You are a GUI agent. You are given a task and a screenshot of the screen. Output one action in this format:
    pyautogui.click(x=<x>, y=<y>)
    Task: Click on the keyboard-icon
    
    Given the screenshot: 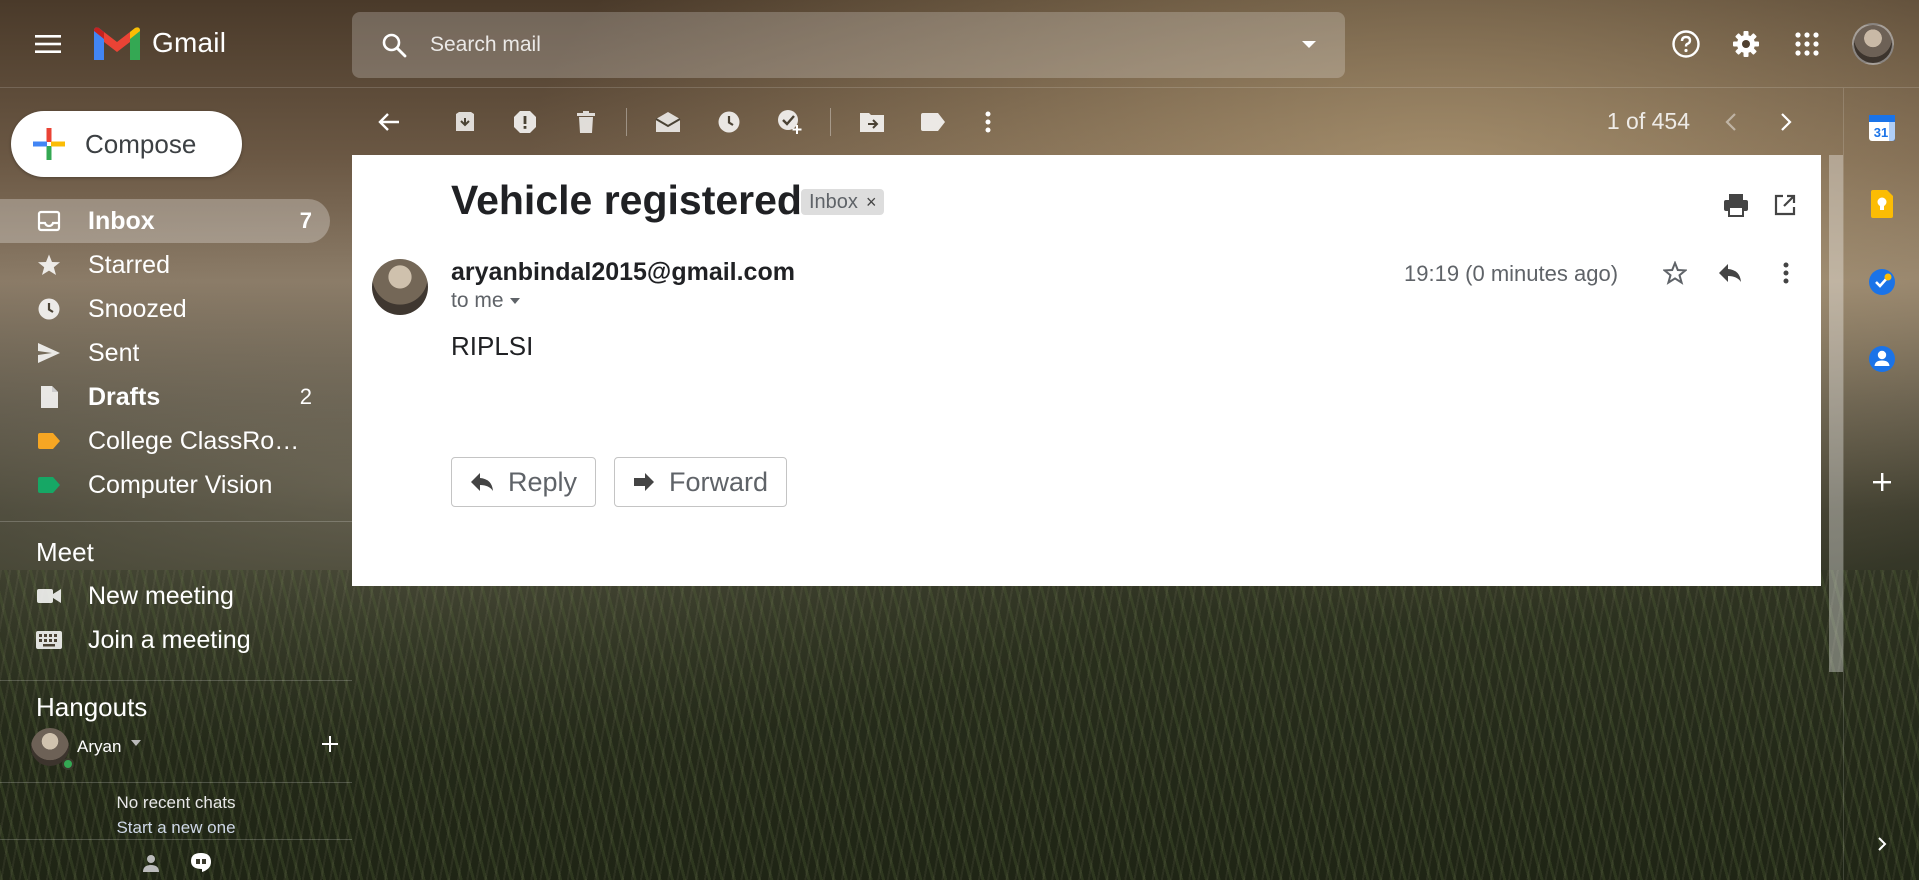 What is the action you would take?
    pyautogui.click(x=49, y=640)
    